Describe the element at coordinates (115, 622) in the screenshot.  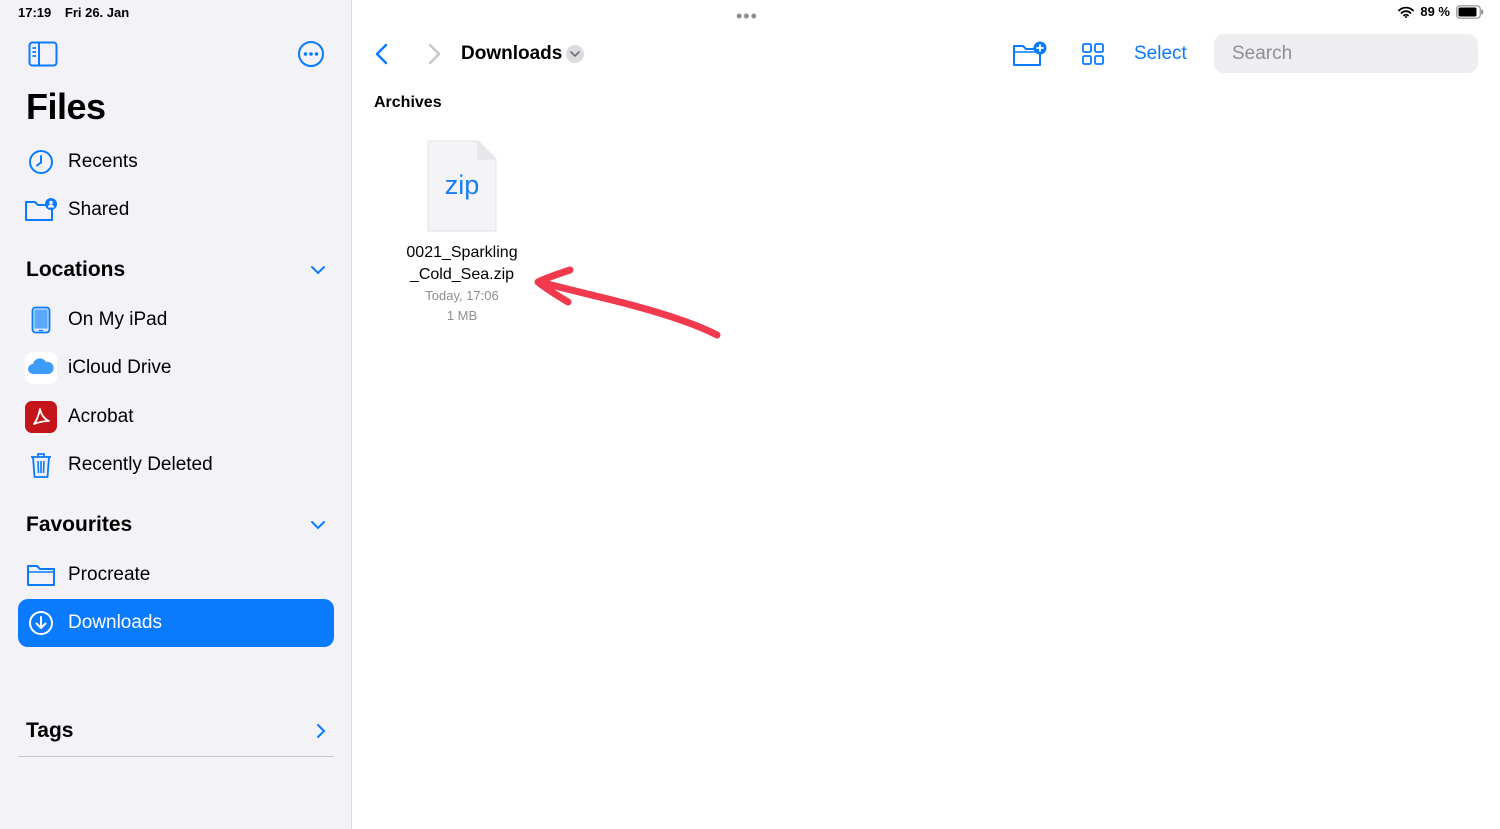
I see `sidebar-item-label: Downloads` at that location.